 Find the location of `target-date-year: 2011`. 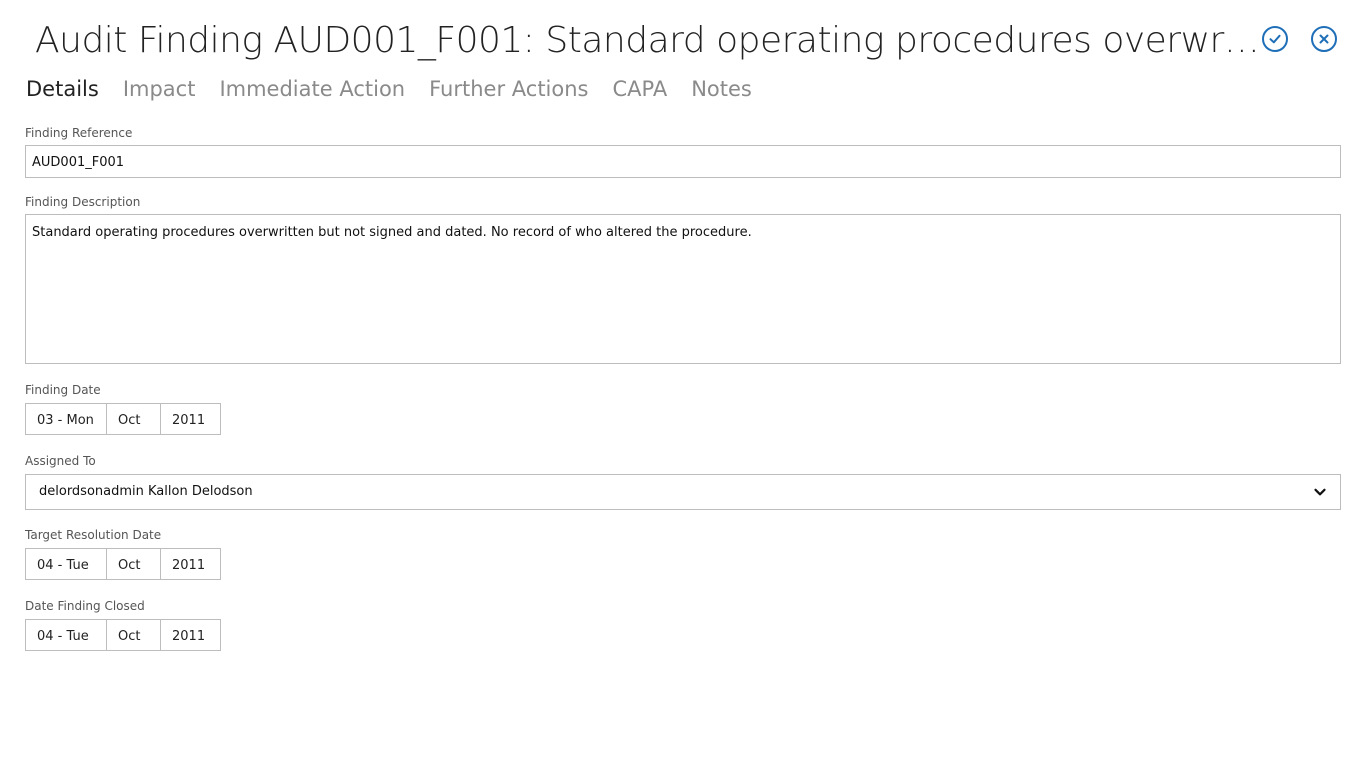

target-date-year: 2011 is located at coordinates (190, 564).